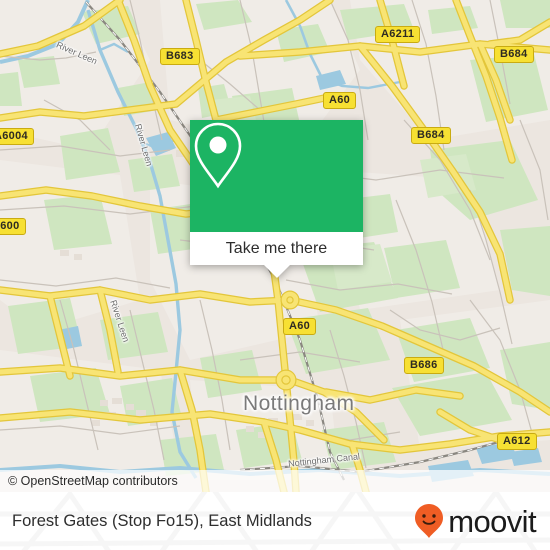  Describe the element at coordinates (218, 155) in the screenshot. I see `map-pin-icon` at that location.